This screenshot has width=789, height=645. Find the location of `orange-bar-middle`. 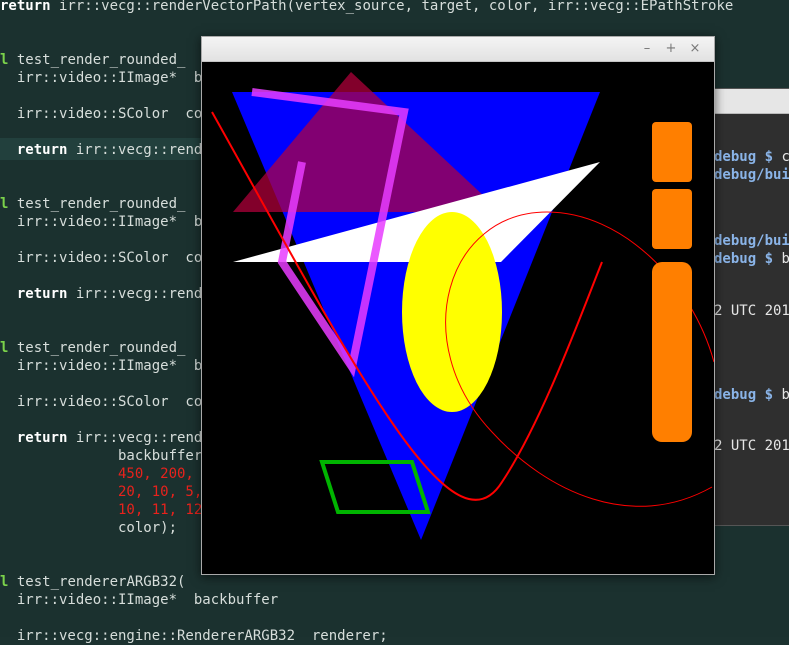

orange-bar-middle is located at coordinates (672, 219).